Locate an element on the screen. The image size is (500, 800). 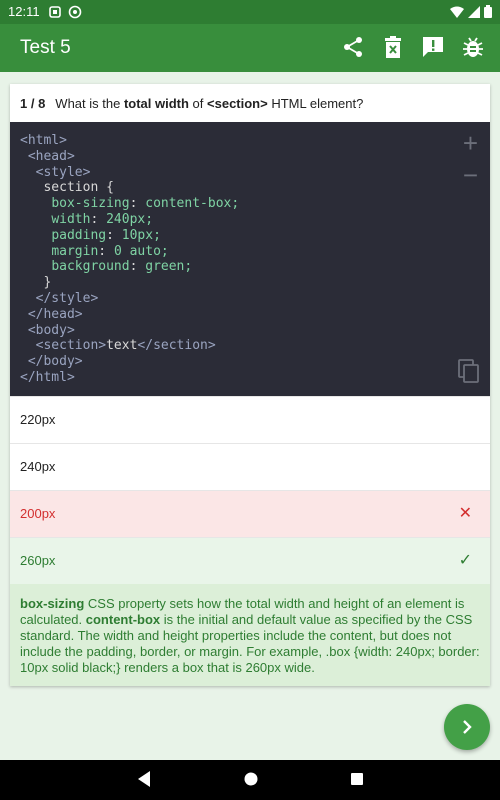
code-value: 0 auto; is located at coordinates (141, 251).